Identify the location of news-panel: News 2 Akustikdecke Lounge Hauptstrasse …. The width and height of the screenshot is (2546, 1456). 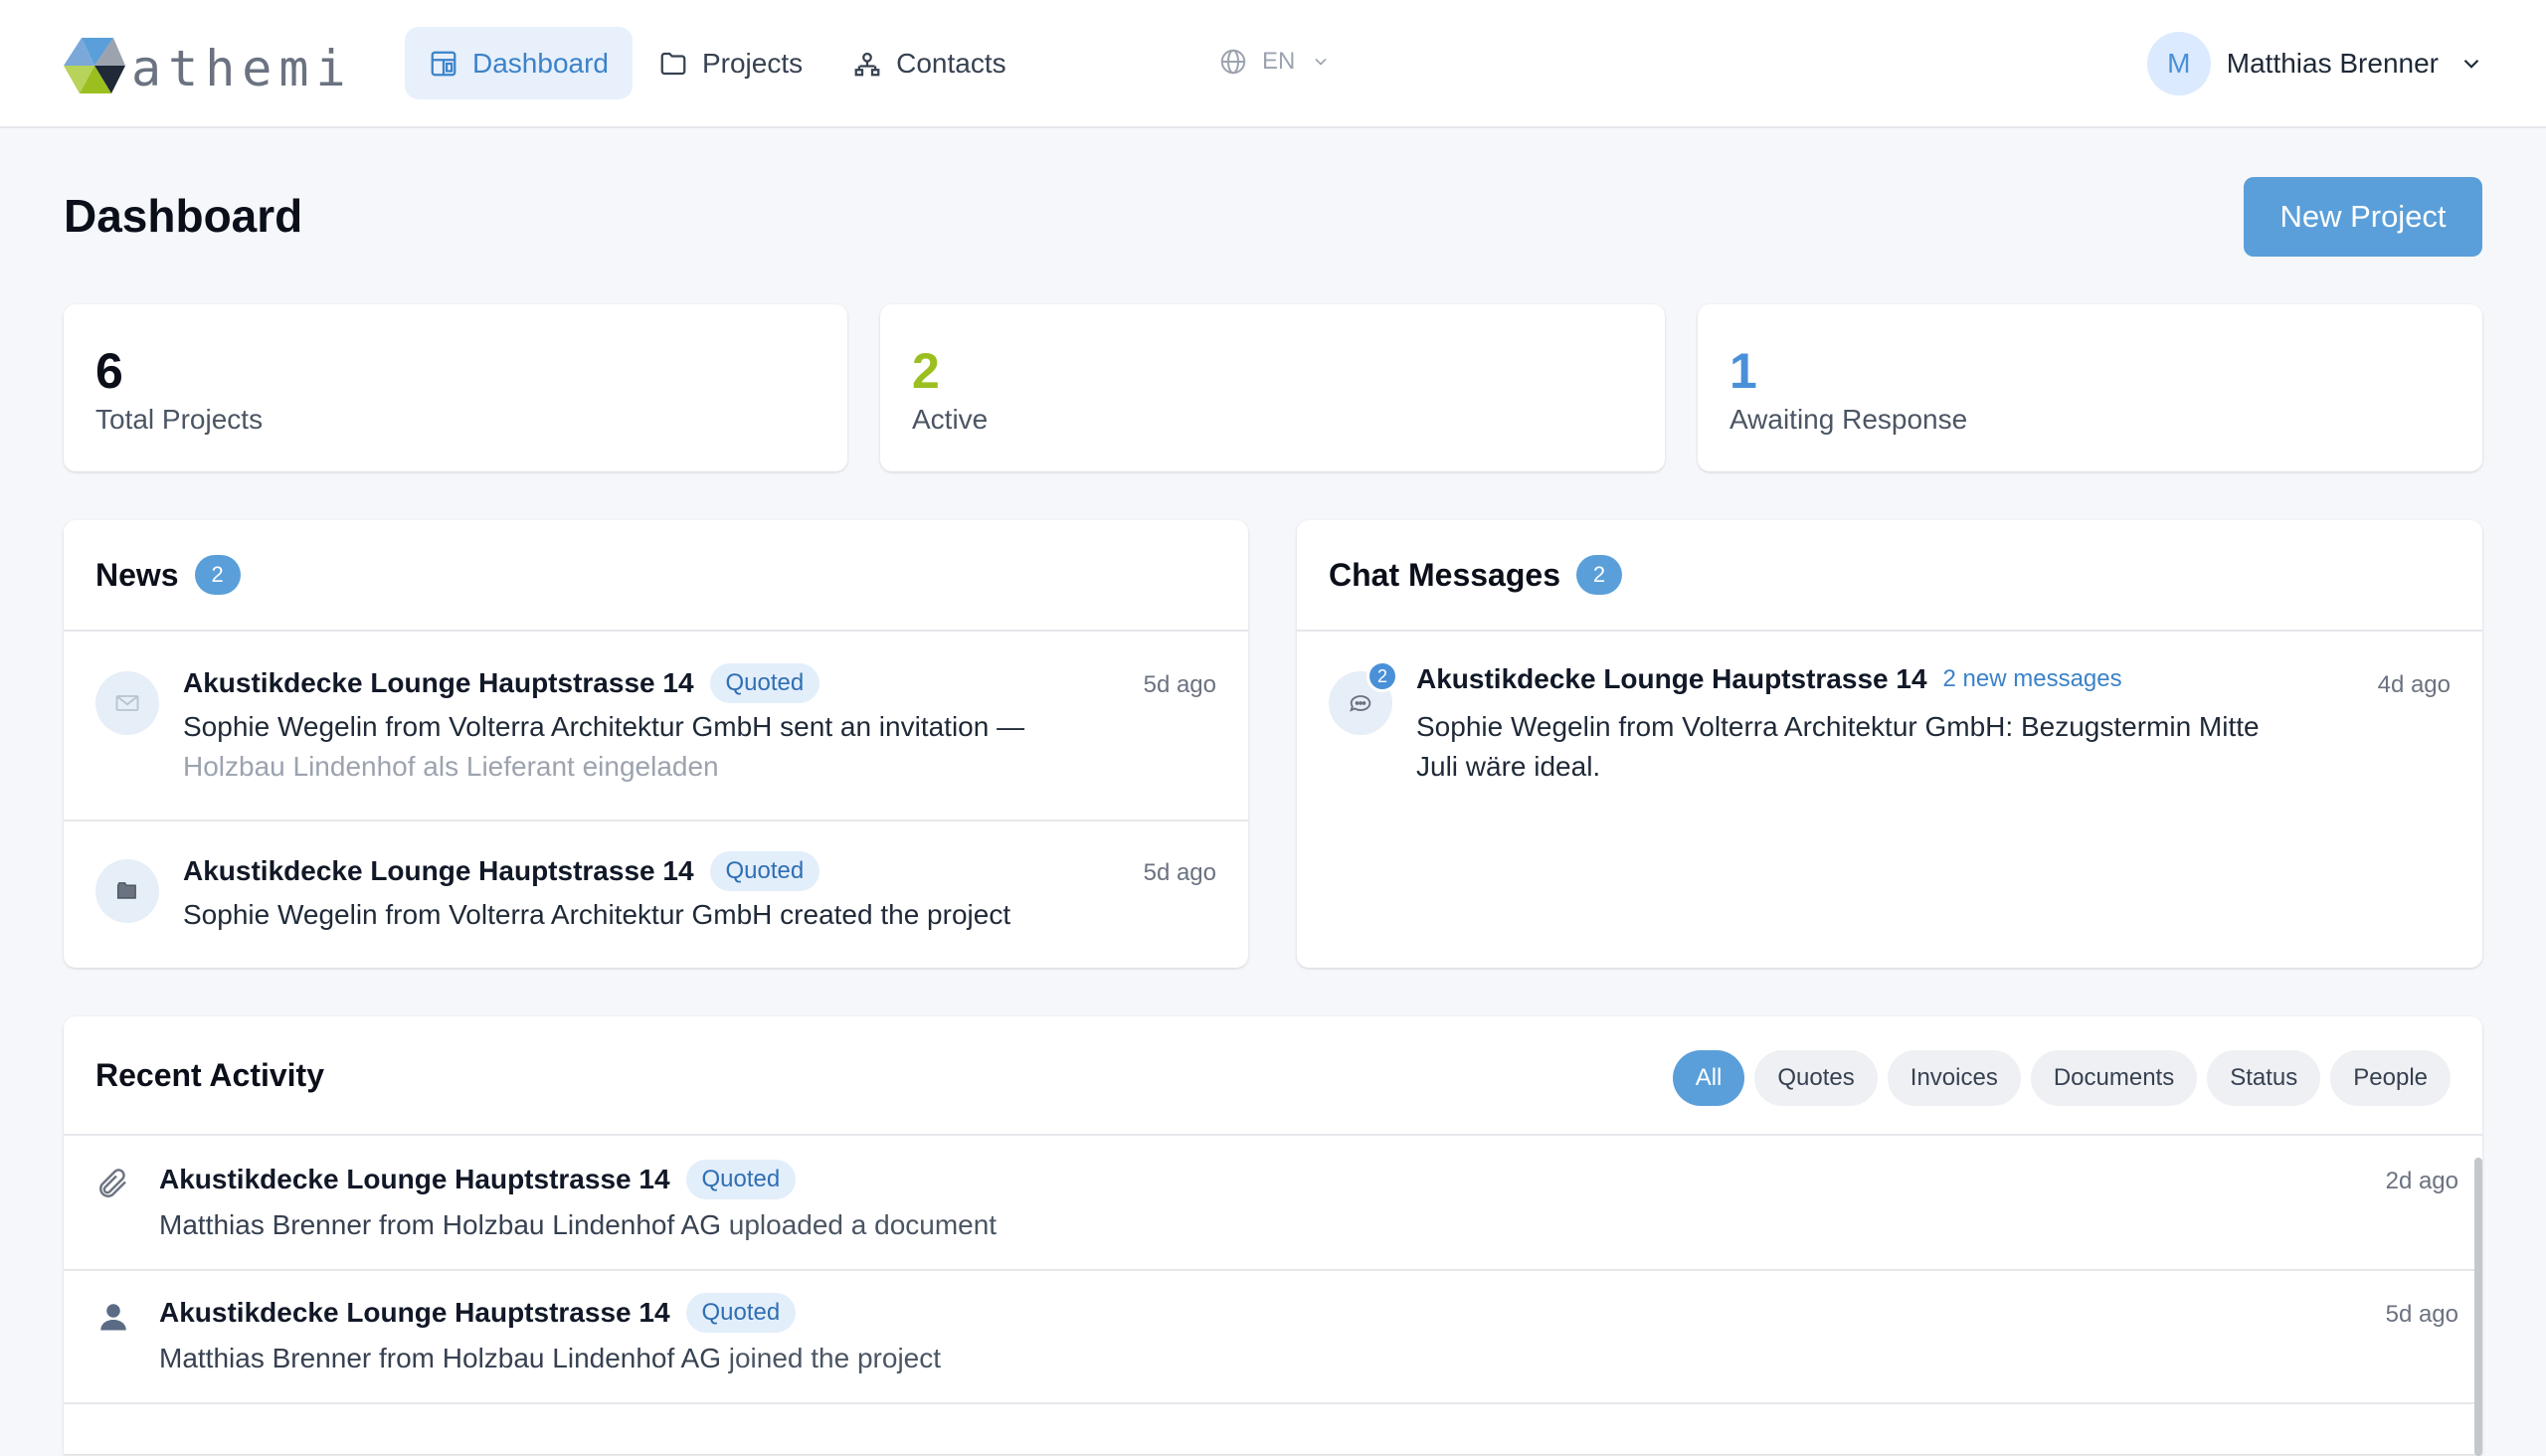
(656, 744).